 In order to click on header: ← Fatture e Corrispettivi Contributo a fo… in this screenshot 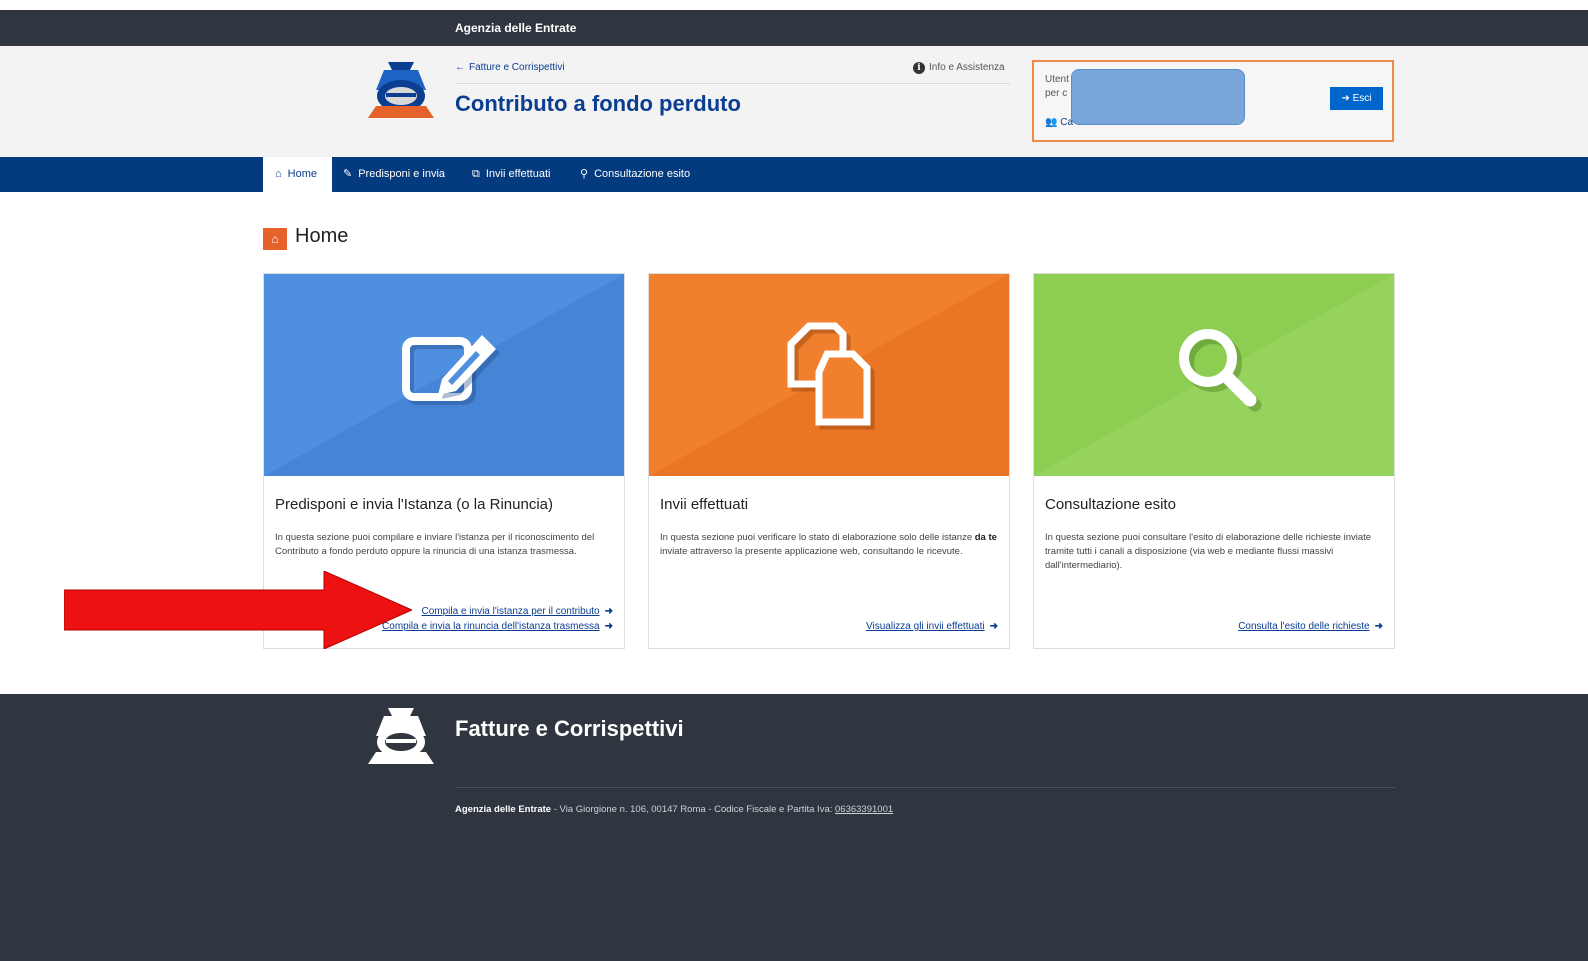, I will do `click(794, 101)`.